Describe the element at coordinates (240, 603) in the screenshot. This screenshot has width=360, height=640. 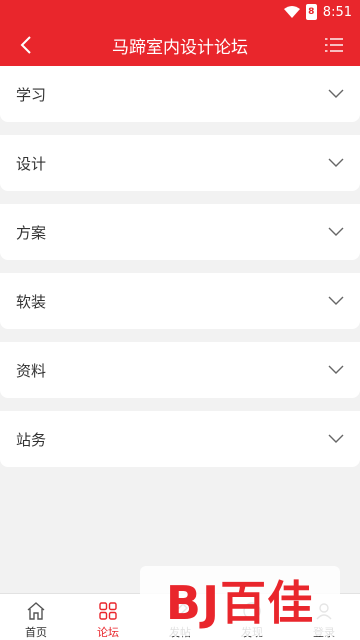
I see `watermark-text: BJ百佳` at that location.